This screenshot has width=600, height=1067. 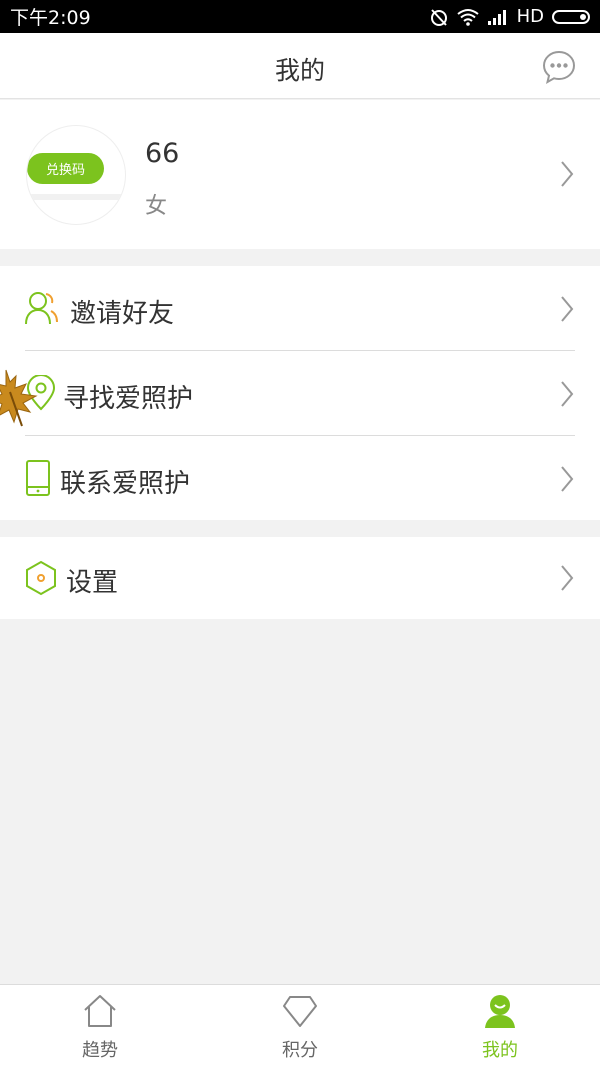 I want to click on menu-item-label: 寻找爱照护, so click(x=128, y=399).